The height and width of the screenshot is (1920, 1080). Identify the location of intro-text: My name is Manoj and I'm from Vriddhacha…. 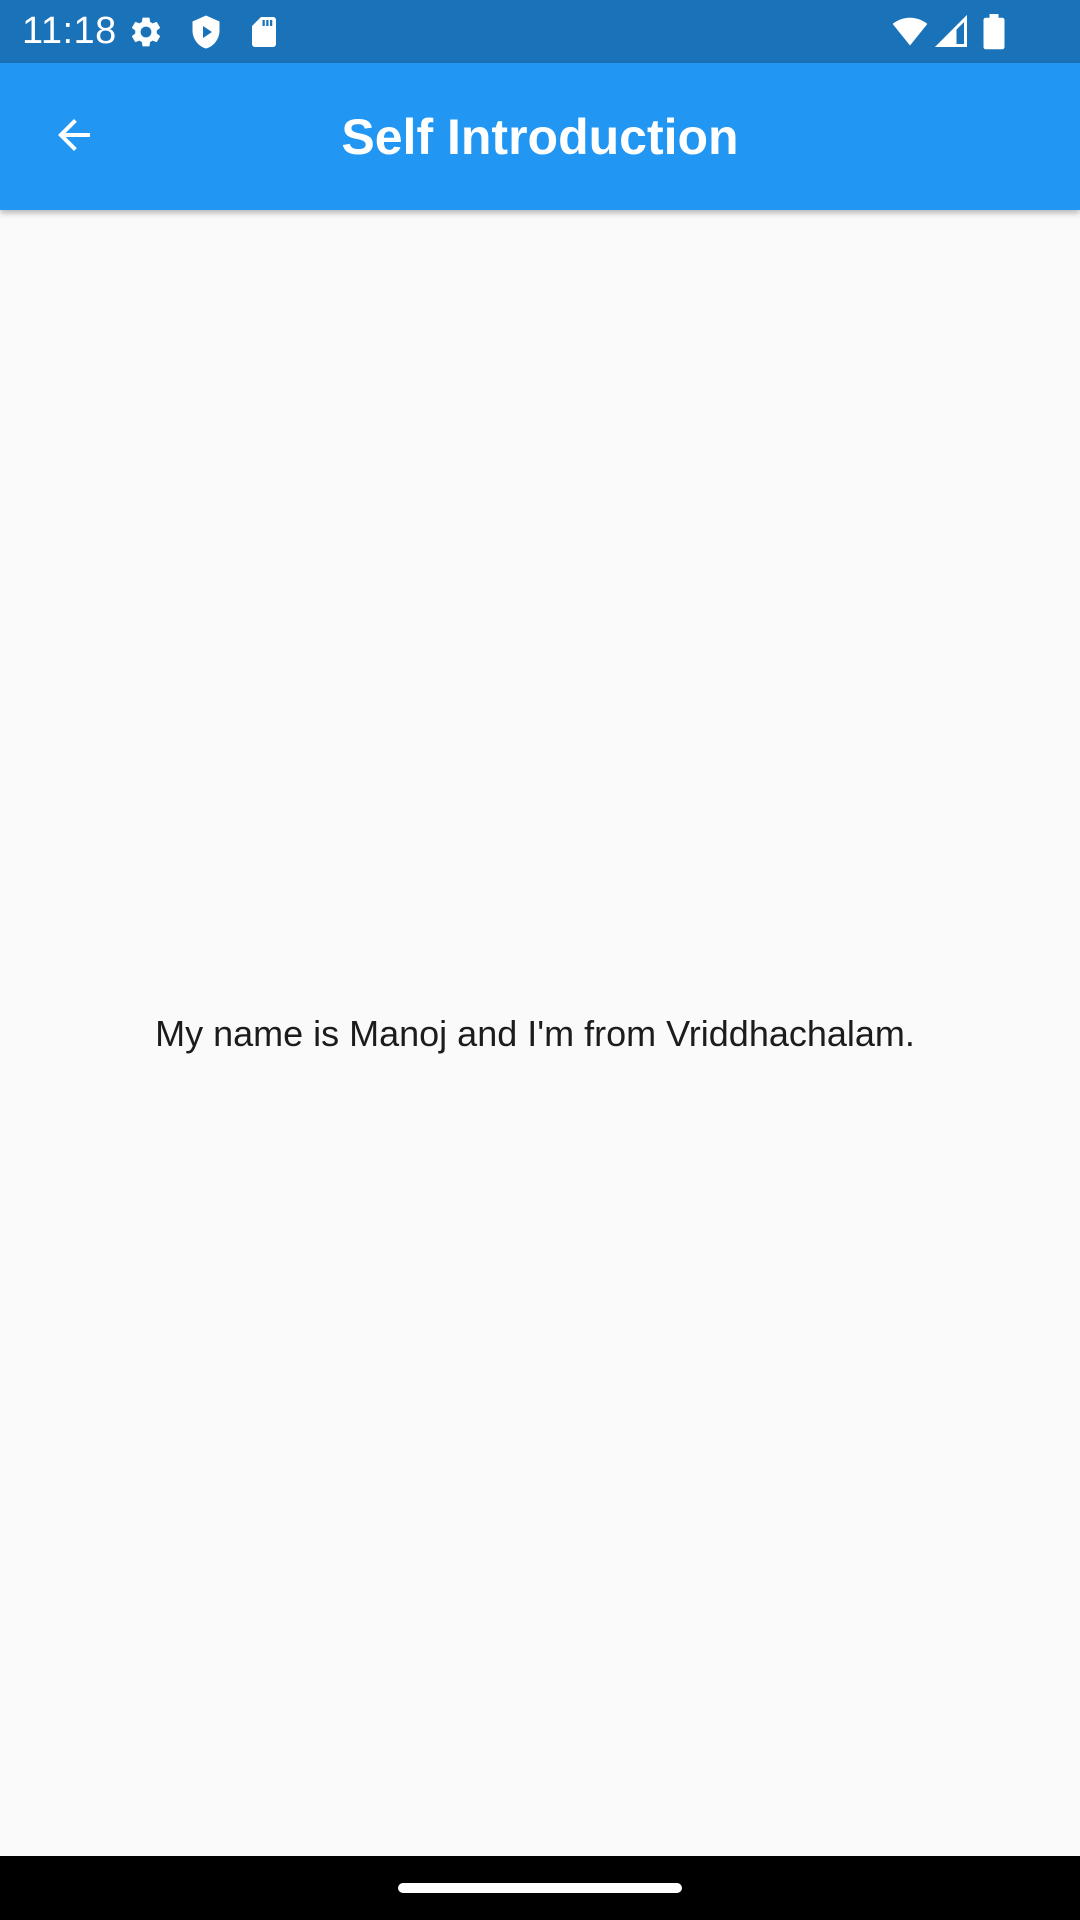
(535, 1033).